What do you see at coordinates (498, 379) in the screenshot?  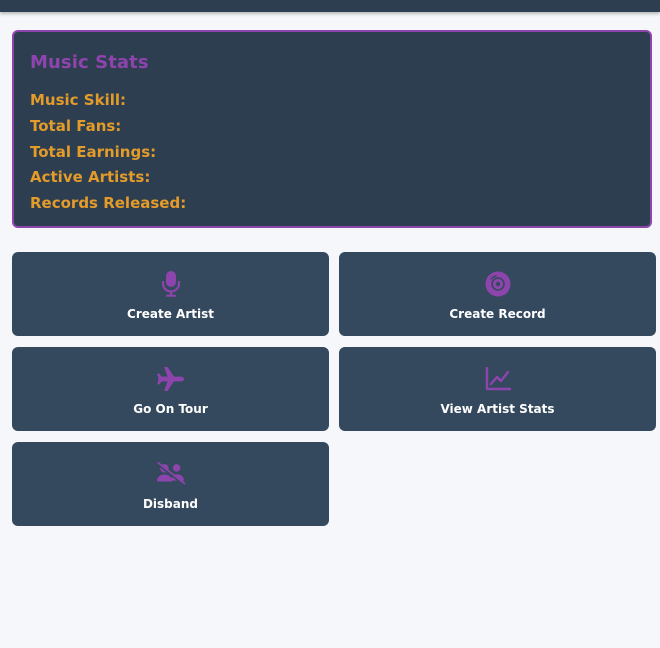 I see `line-chart-icon` at bounding box center [498, 379].